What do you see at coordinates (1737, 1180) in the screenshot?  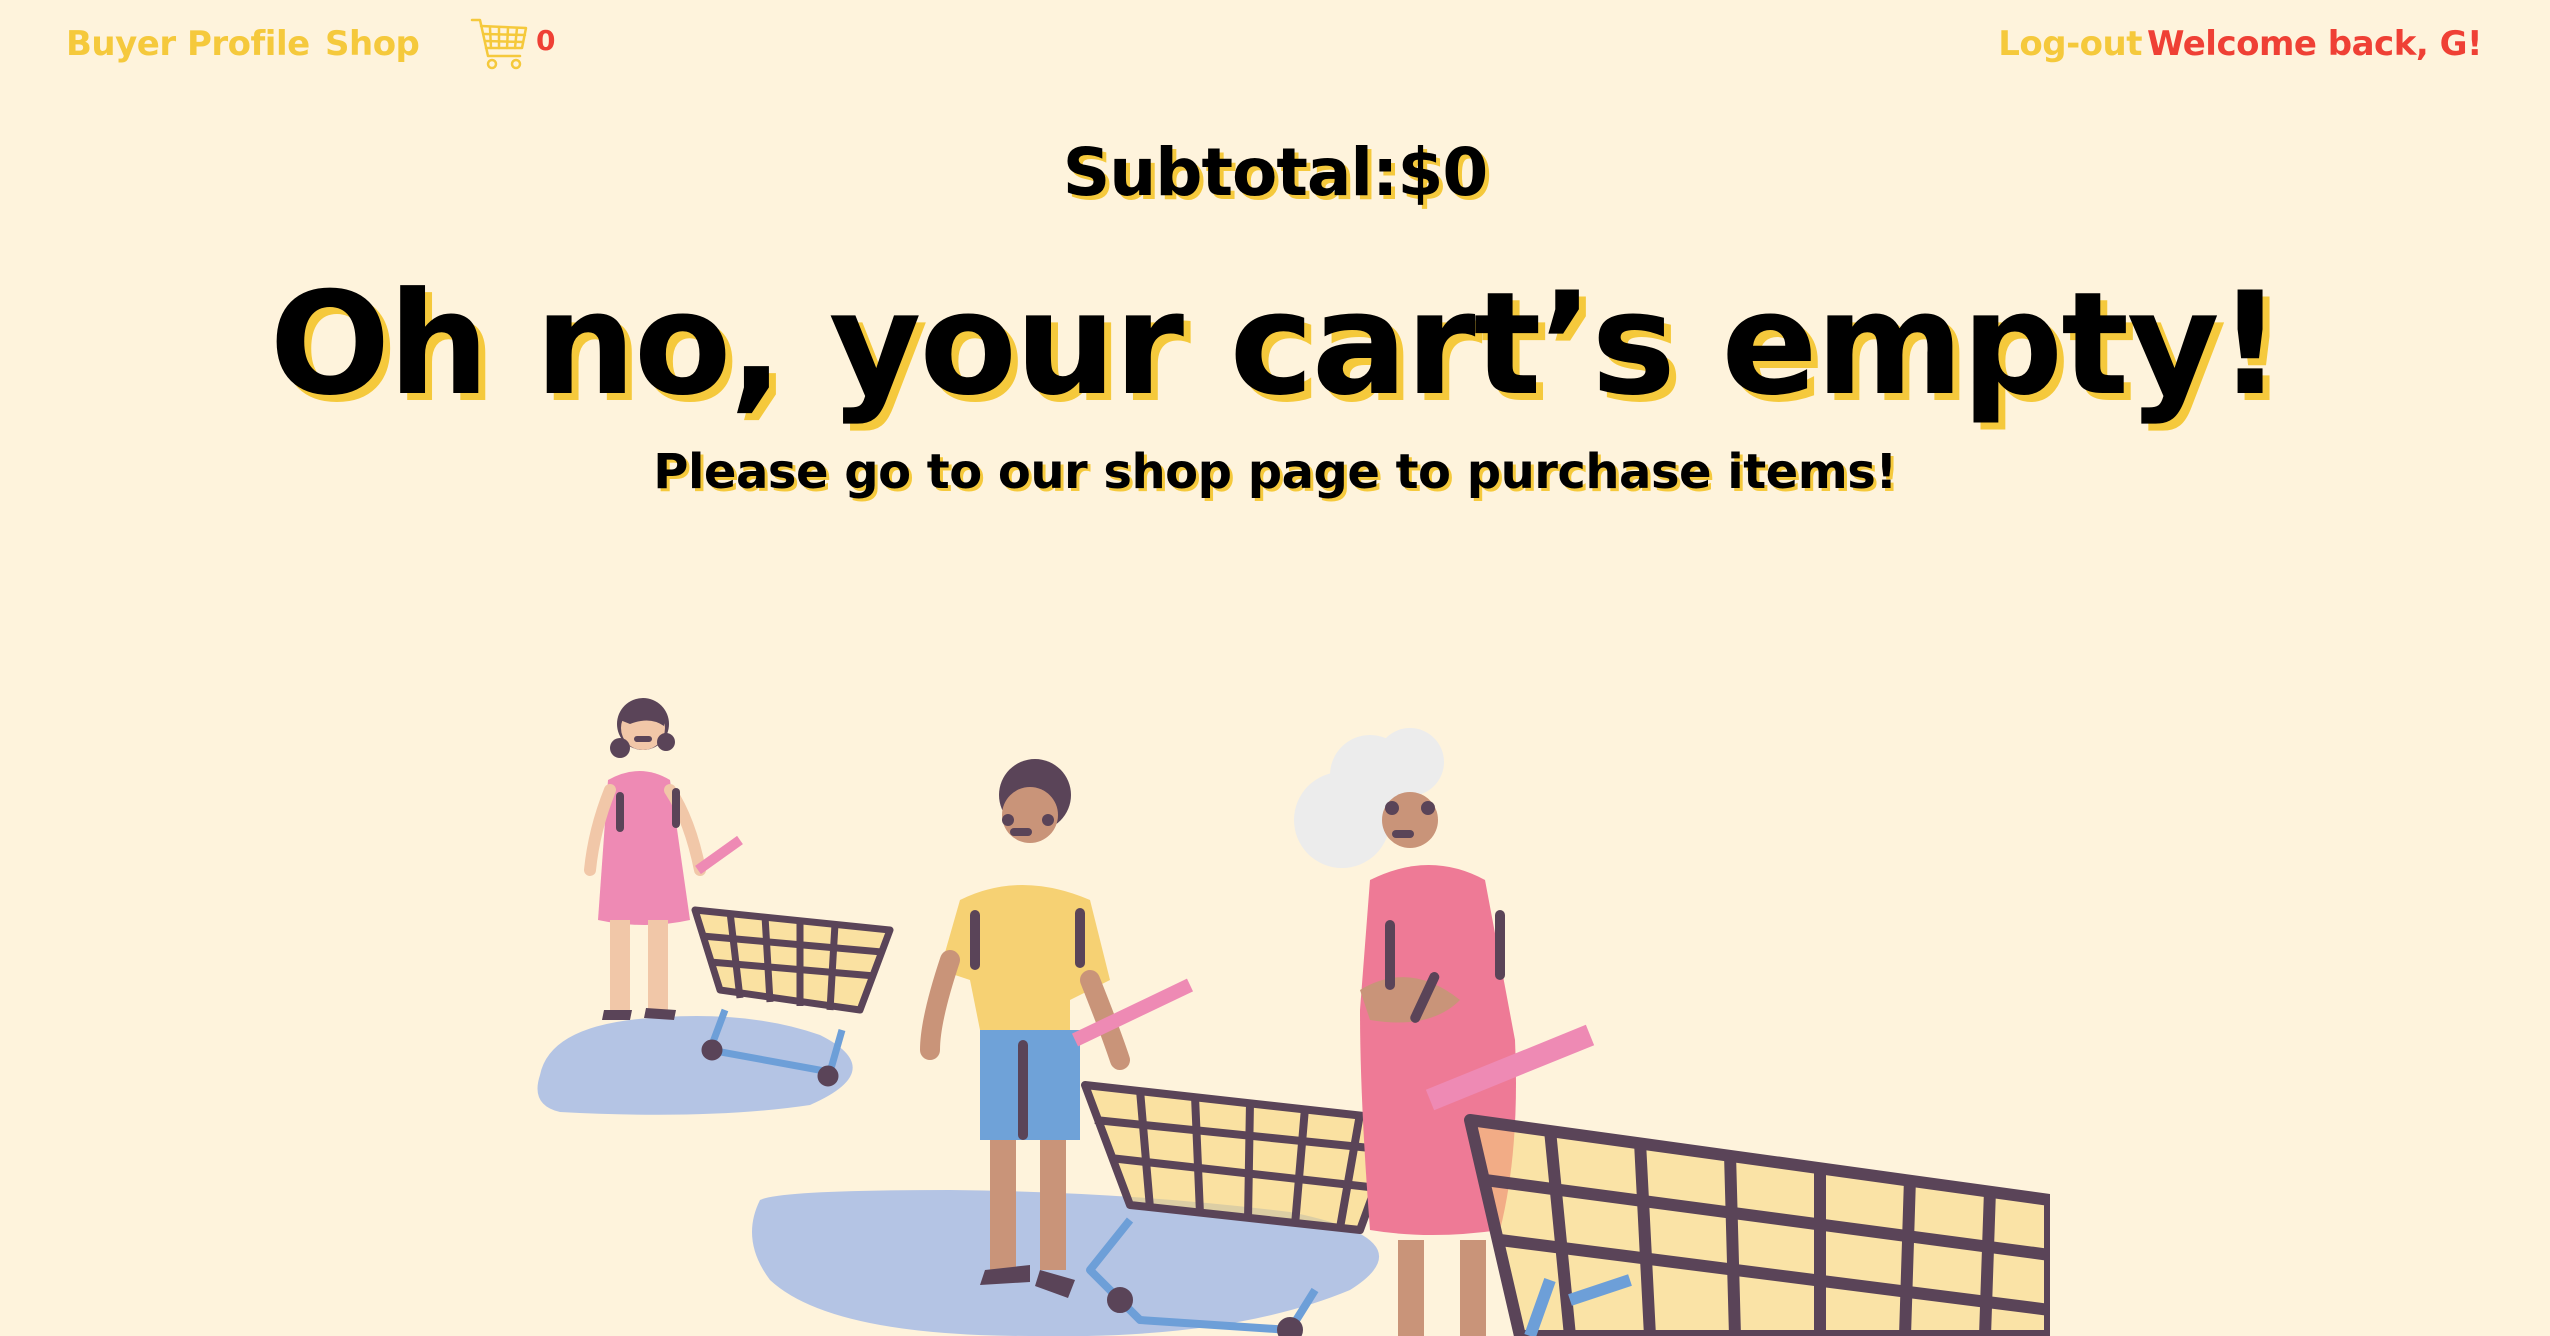 I see `large-cart` at bounding box center [1737, 1180].